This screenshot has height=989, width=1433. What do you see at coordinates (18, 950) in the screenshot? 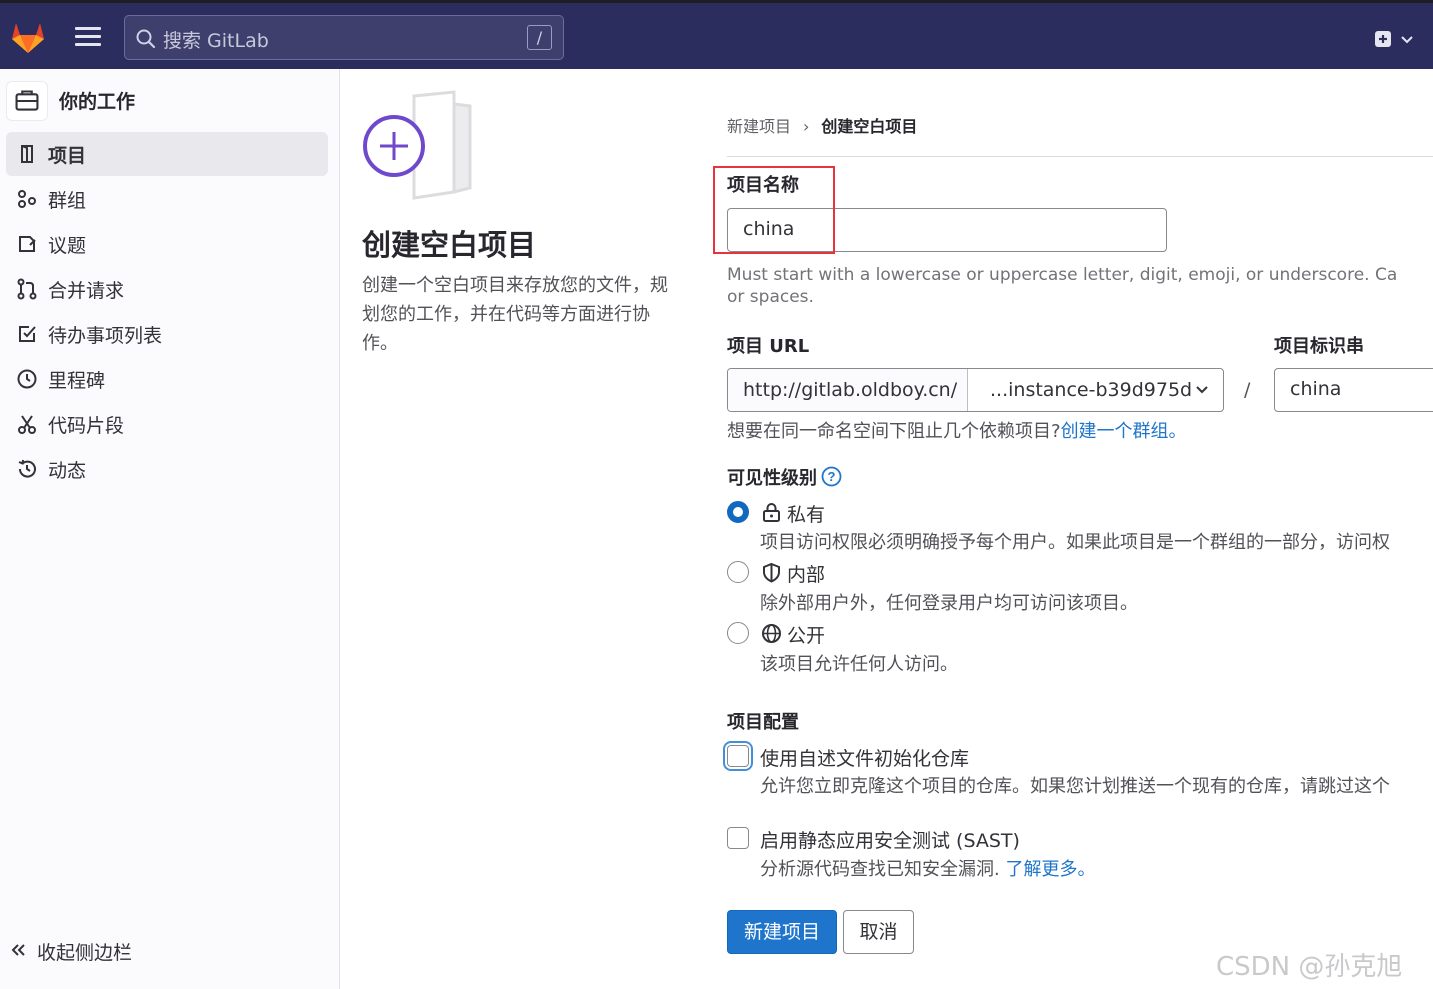
I see `chevron-double-left-icon` at bounding box center [18, 950].